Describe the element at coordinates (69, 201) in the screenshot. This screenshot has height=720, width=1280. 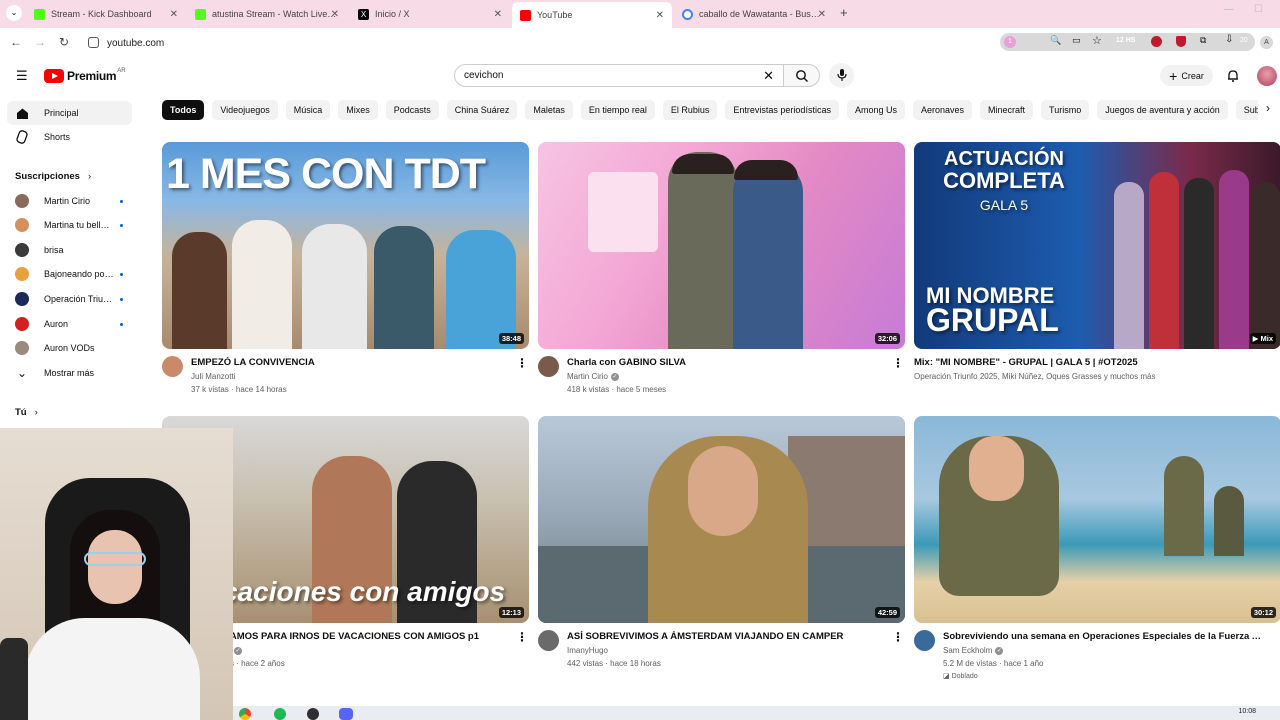
I see `subscription-item: Martin Cirio` at that location.